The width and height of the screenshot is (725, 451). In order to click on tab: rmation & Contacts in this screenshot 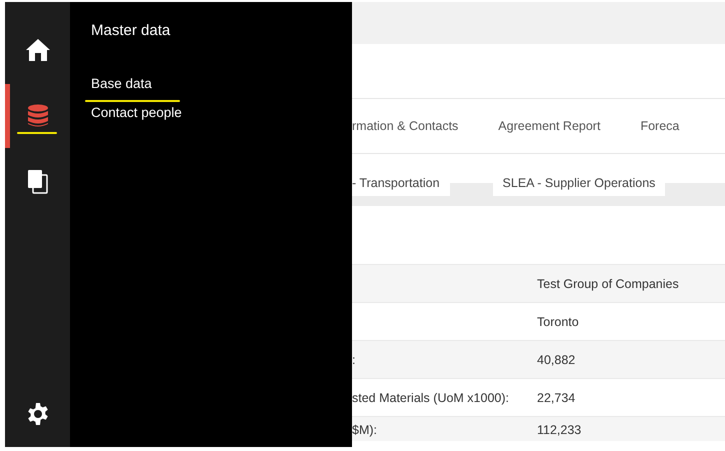, I will do `click(405, 126)`.